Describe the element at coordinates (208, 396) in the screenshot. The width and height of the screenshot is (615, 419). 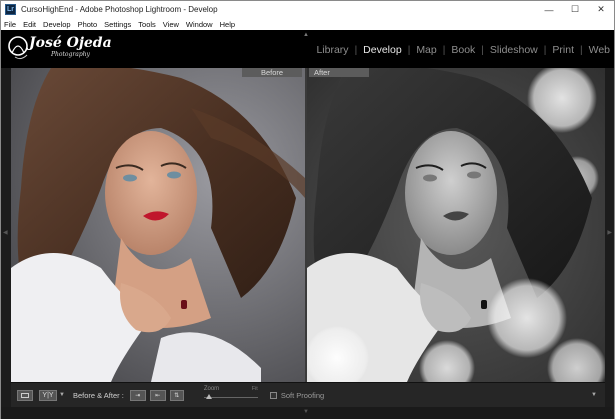
I see `zoom-slider-thumb` at that location.